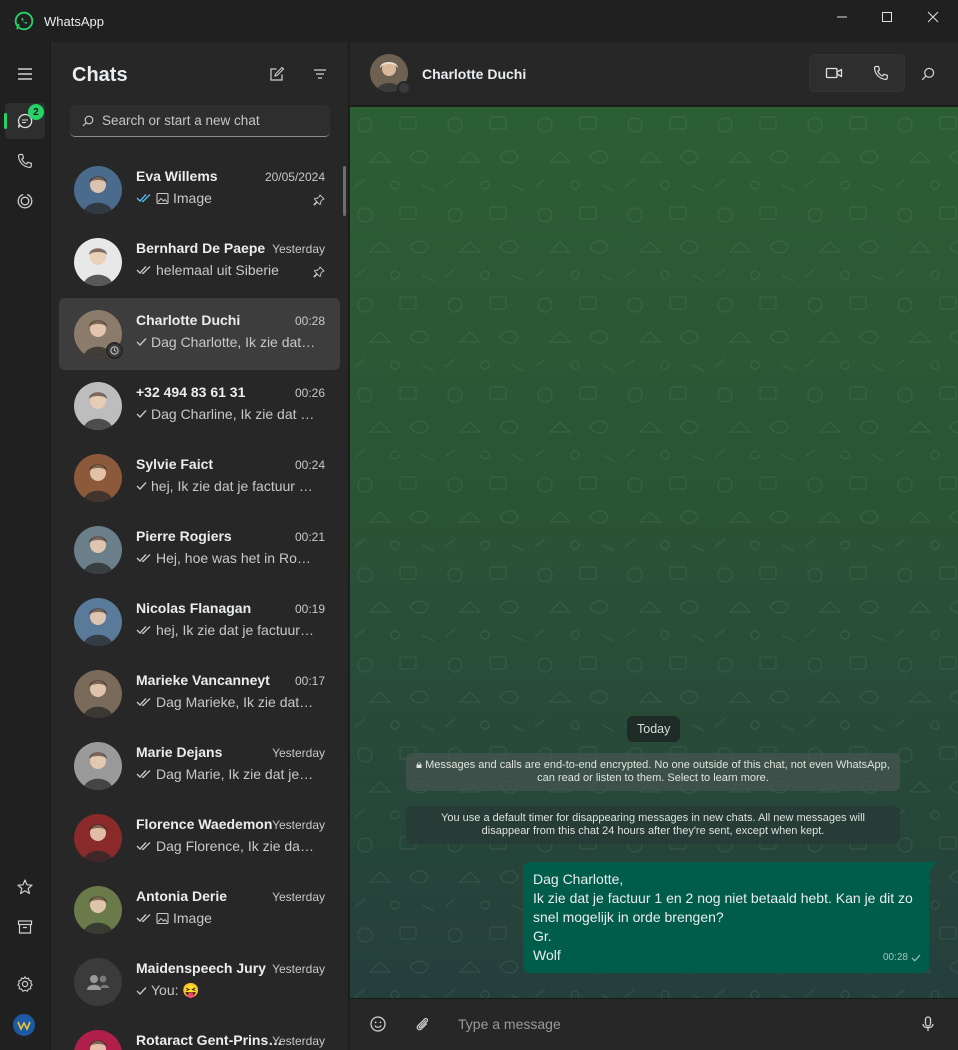 This screenshot has width=958, height=1050. Describe the element at coordinates (678, 1024) in the screenshot. I see `message-input` at that location.